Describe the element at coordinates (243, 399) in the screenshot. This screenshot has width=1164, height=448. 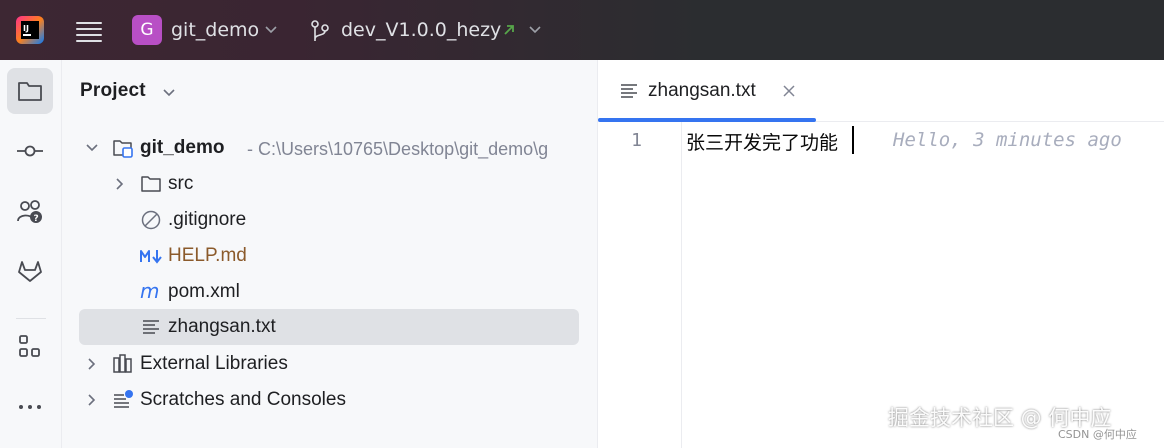
I see `tree-item-label: Scratches and Consoles` at that location.